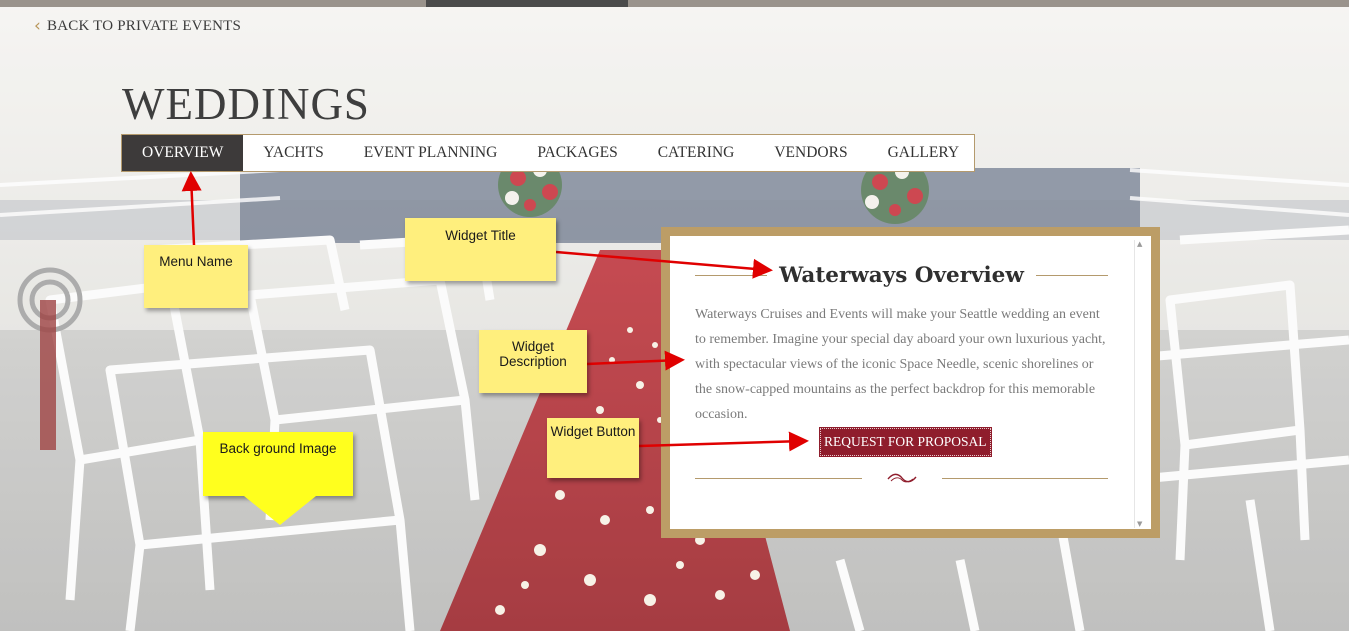 This screenshot has width=1349, height=631. What do you see at coordinates (527, 3) in the screenshot?
I see `top-bar-tab` at bounding box center [527, 3].